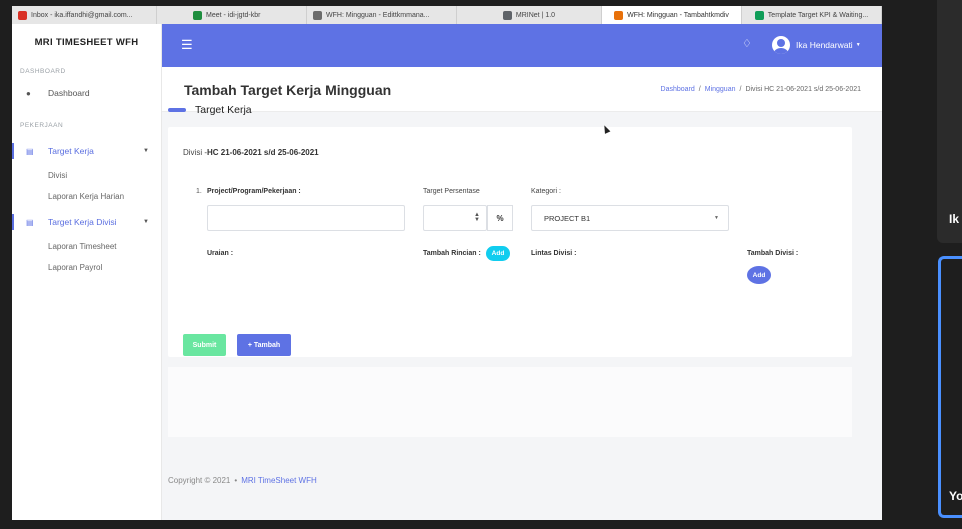 Image resolution: width=962 pixels, height=529 pixels. I want to click on uraian-label: Uraian :, so click(220, 253).